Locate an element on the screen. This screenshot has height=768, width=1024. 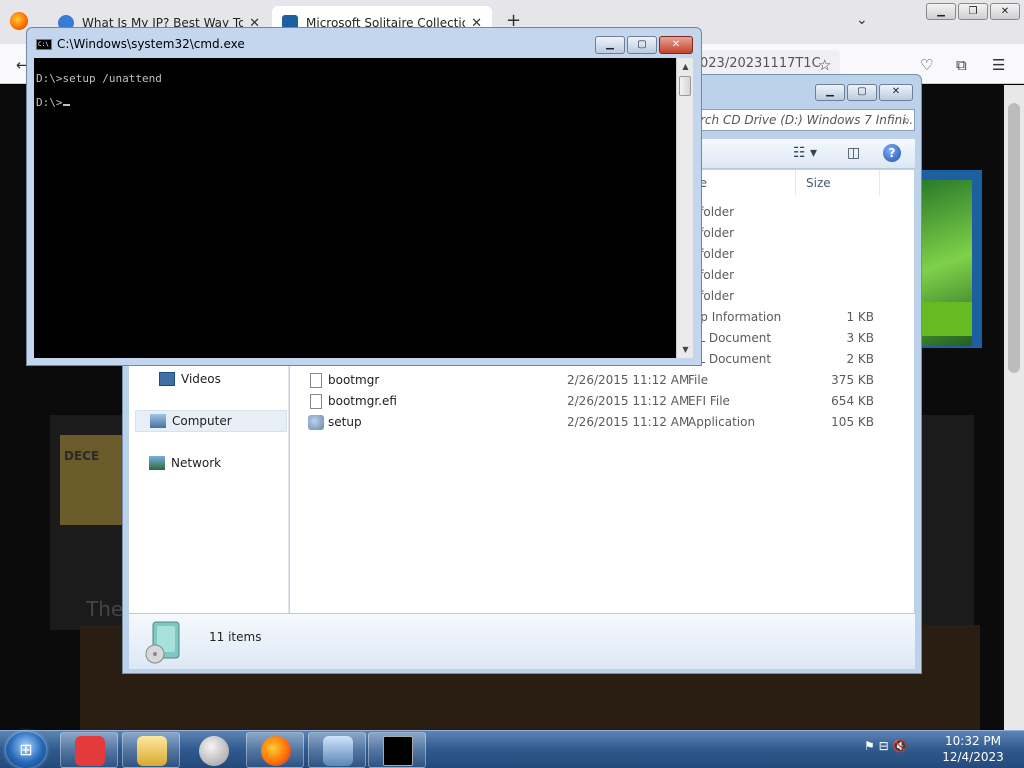
file-size: 3 KB is located at coordinates (860, 338).